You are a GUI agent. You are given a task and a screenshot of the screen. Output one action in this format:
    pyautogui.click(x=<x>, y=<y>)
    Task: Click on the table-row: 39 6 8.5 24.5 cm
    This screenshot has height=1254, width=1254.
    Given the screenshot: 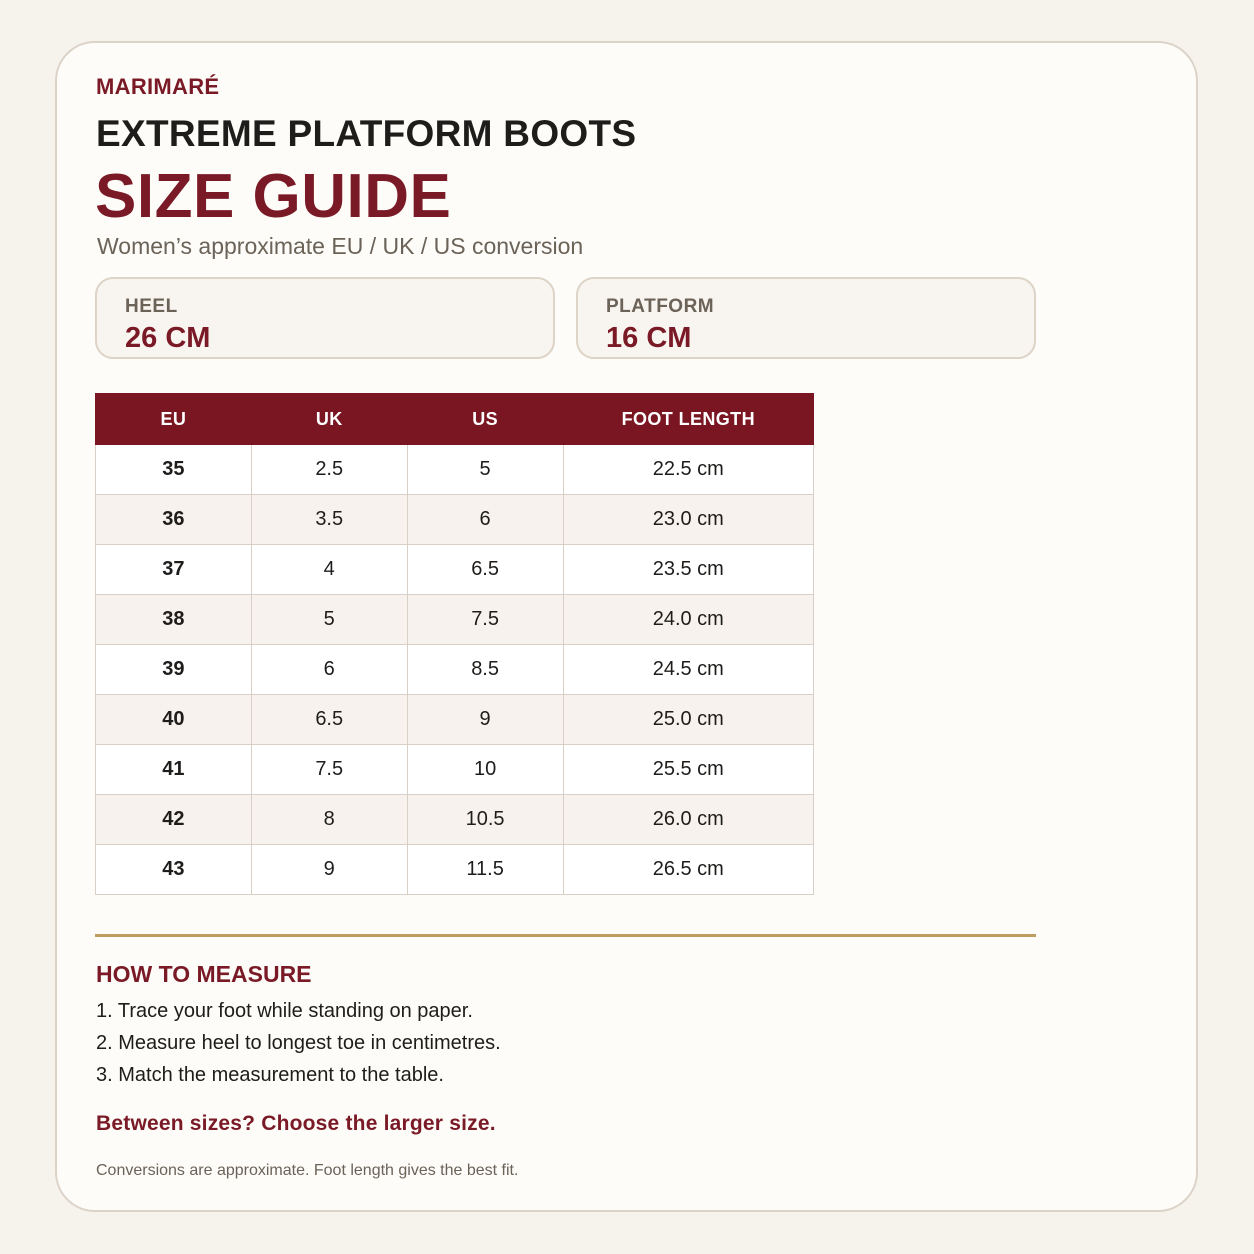 What is the action you would take?
    pyautogui.click(x=455, y=669)
    